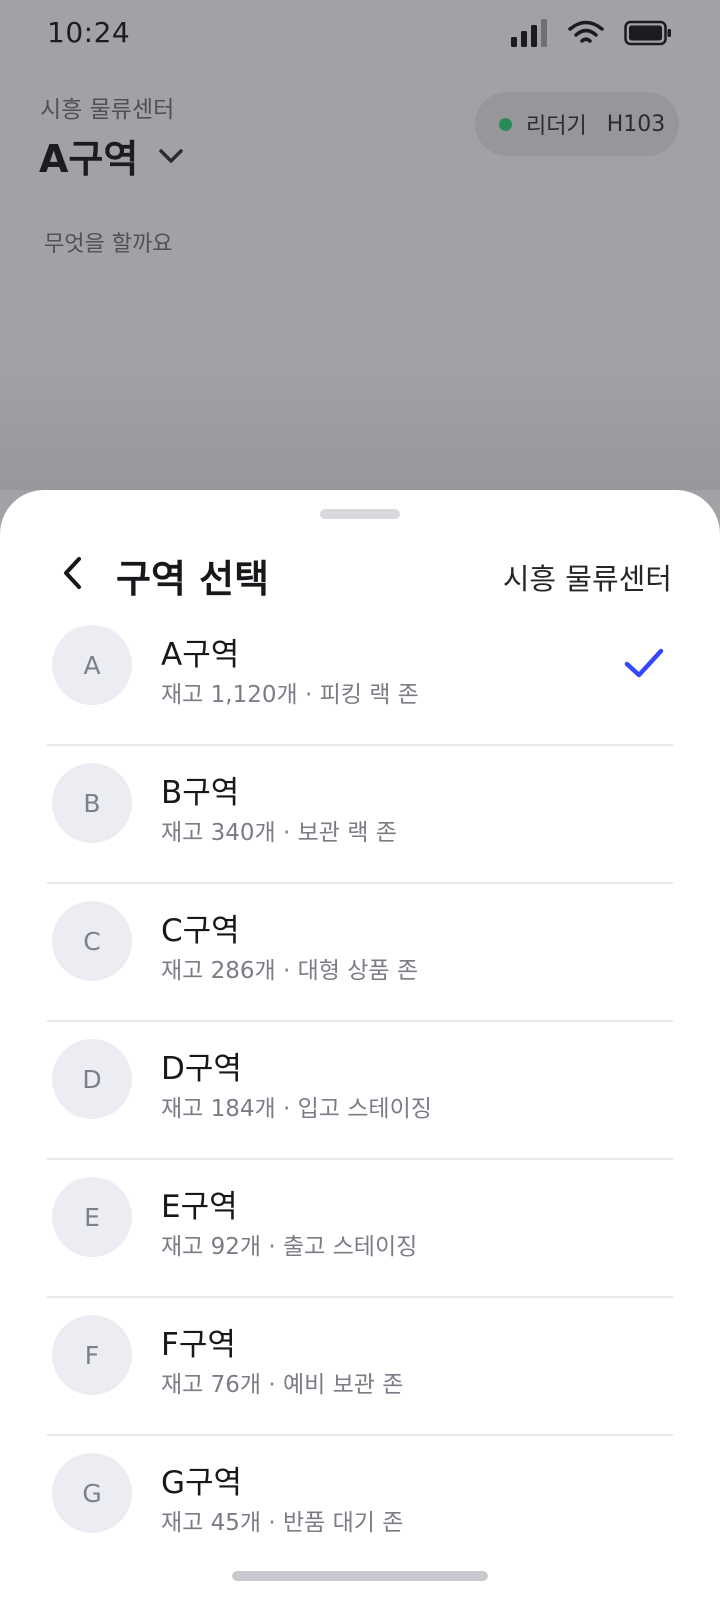 The height and width of the screenshot is (1600, 720). I want to click on status-bar: 10:24, so click(360, 35).